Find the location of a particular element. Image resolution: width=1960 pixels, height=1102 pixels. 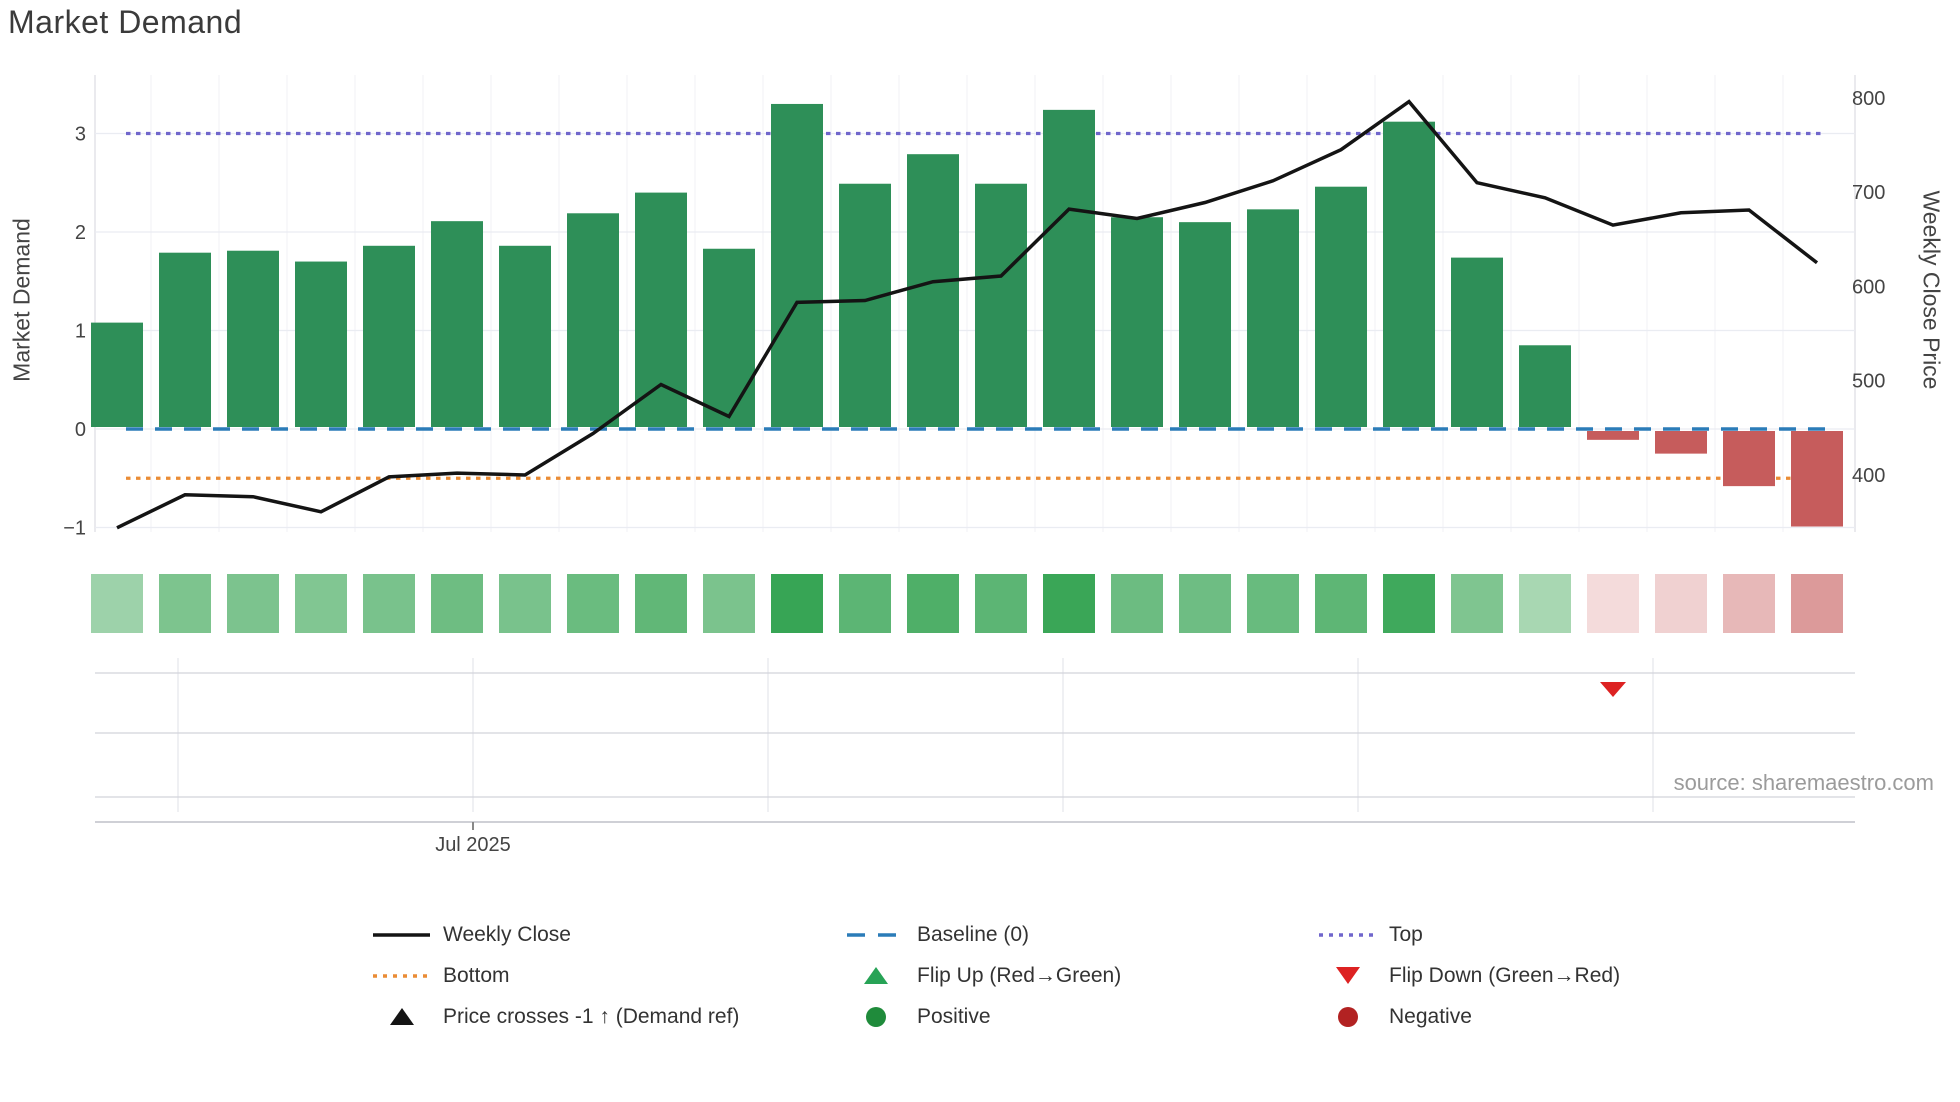

right-tick-label: 400 is located at coordinates (1868, 476).